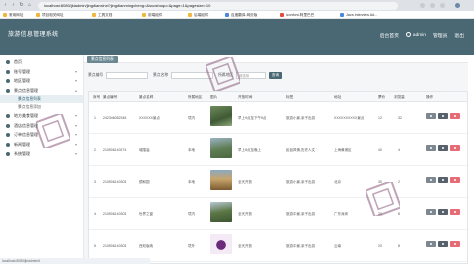 Image resolution: width=474 pixels, height=264 pixels. I want to click on cell-price: 12, so click(380, 118).